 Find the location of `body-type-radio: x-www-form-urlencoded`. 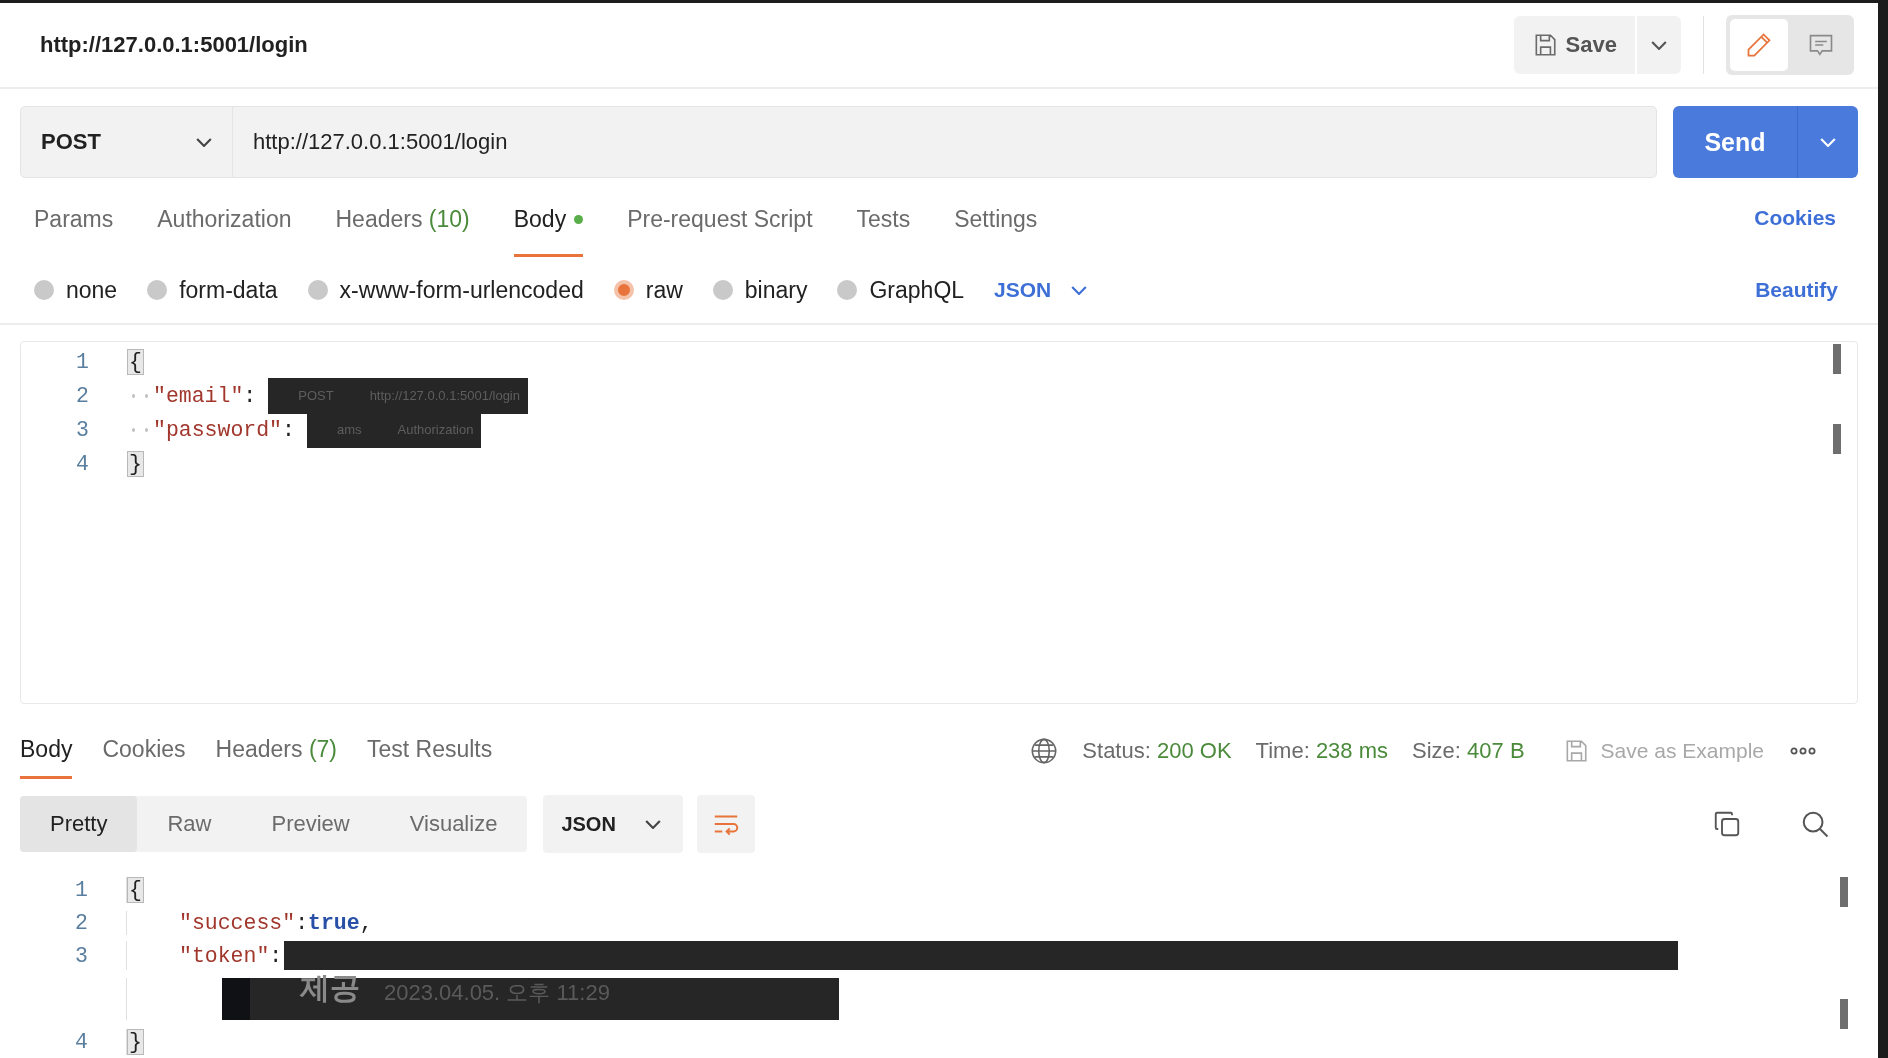

body-type-radio: x-www-form-urlencoded is located at coordinates (445, 290).